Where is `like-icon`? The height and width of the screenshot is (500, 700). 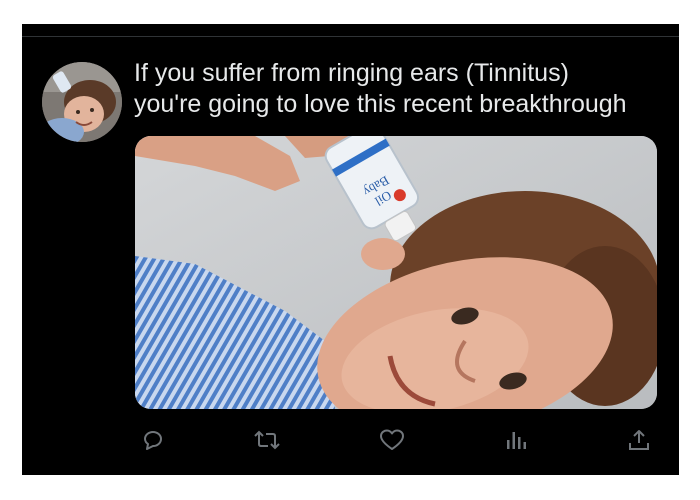
like-icon is located at coordinates (392, 439).